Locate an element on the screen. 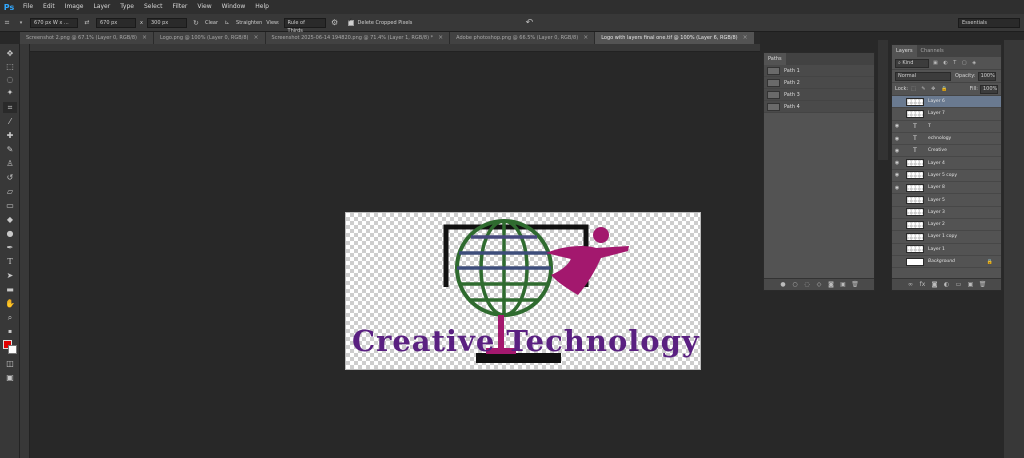 This screenshot has height=458, width=1024. menu-layer: Layer is located at coordinates (101, 7).